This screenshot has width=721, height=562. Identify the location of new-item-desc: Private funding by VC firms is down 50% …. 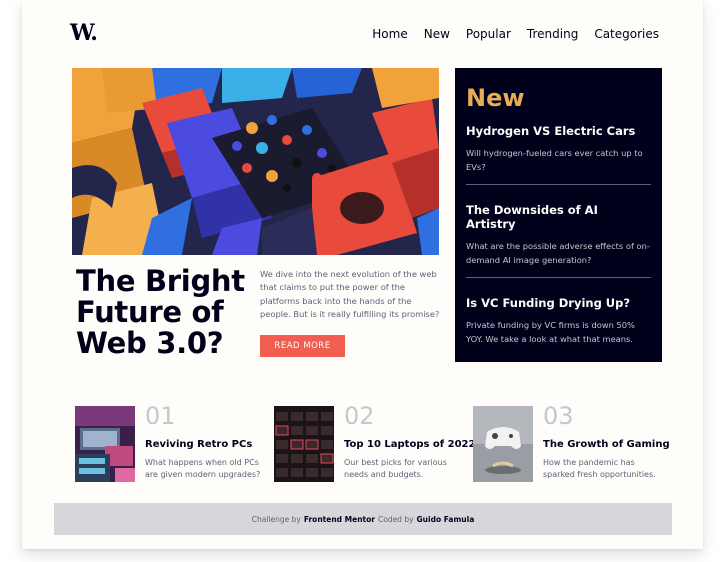
(550, 332).